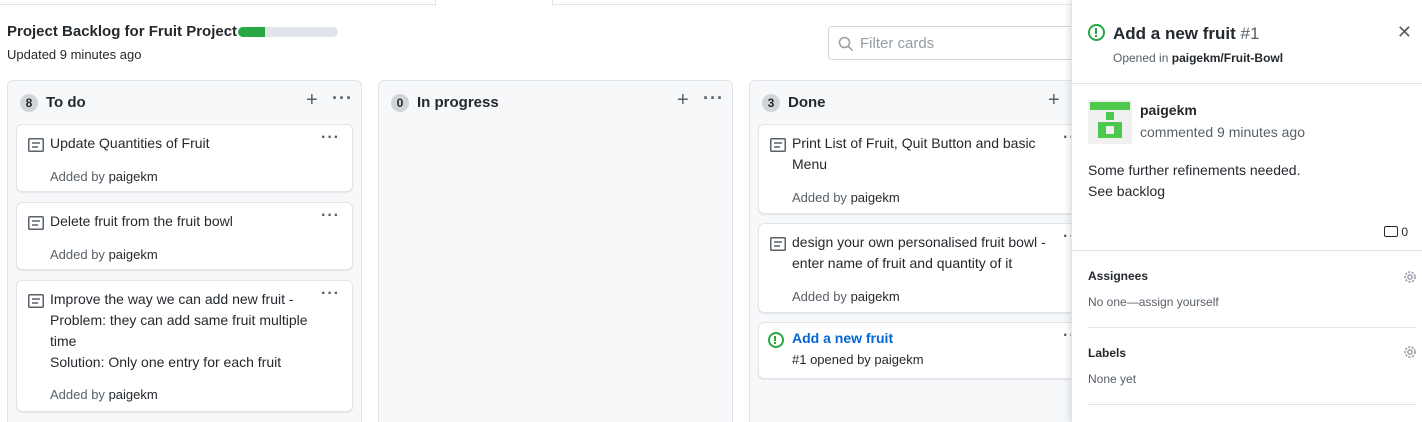 The width and height of the screenshot is (1422, 422). What do you see at coordinates (1118, 276) in the screenshot?
I see `assignees-label: Assignees` at bounding box center [1118, 276].